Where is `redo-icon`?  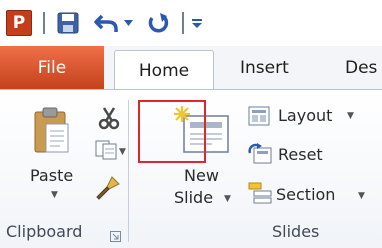 redo-icon is located at coordinates (159, 23).